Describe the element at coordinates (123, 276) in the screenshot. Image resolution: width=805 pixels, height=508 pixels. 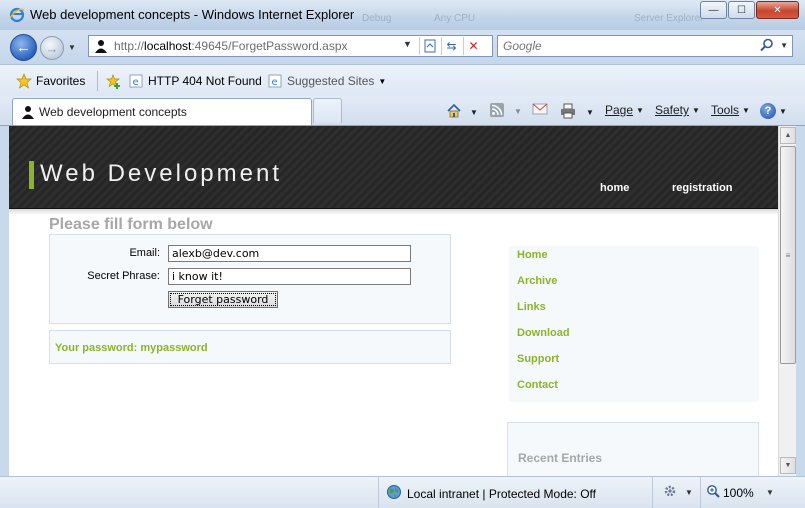
I see `secret-phrase-label: Secret Phrase:` at that location.